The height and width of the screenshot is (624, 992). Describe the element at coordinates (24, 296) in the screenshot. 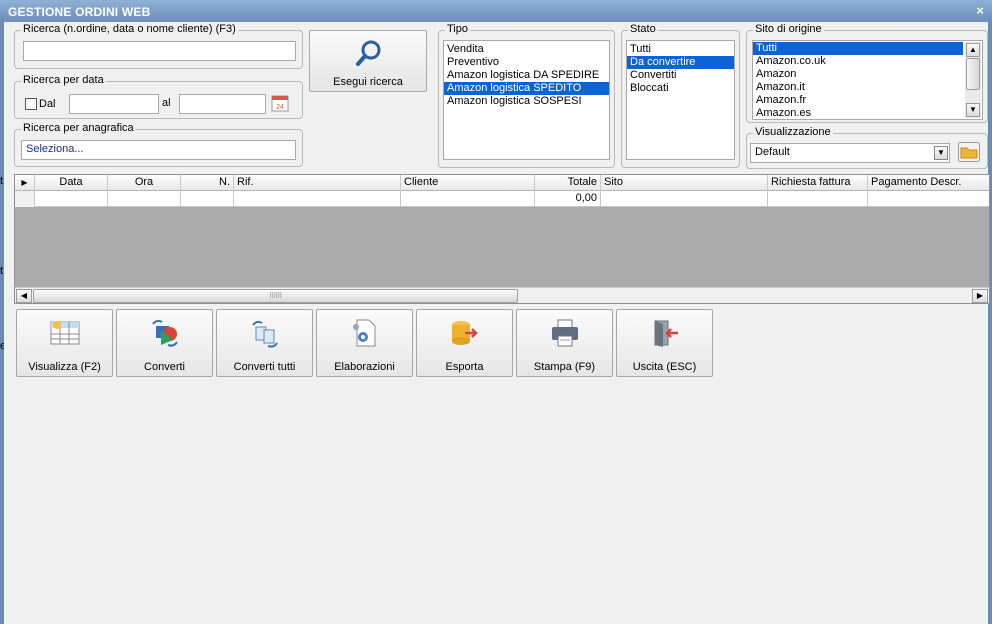

I see `scroll-left-icon: ◀` at that location.